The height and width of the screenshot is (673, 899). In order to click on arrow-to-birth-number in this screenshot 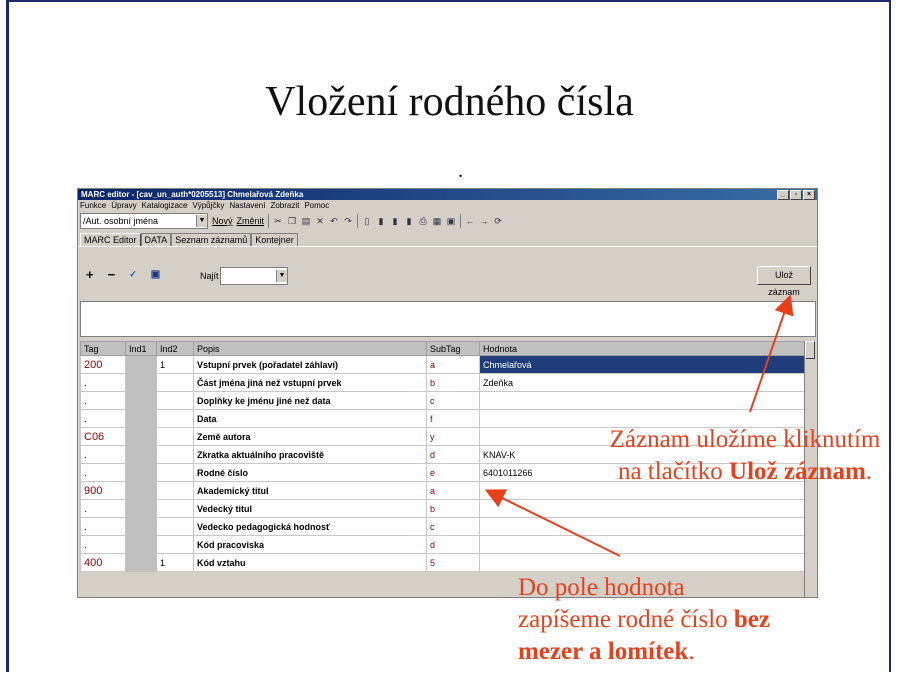, I will do `click(552, 523)`.